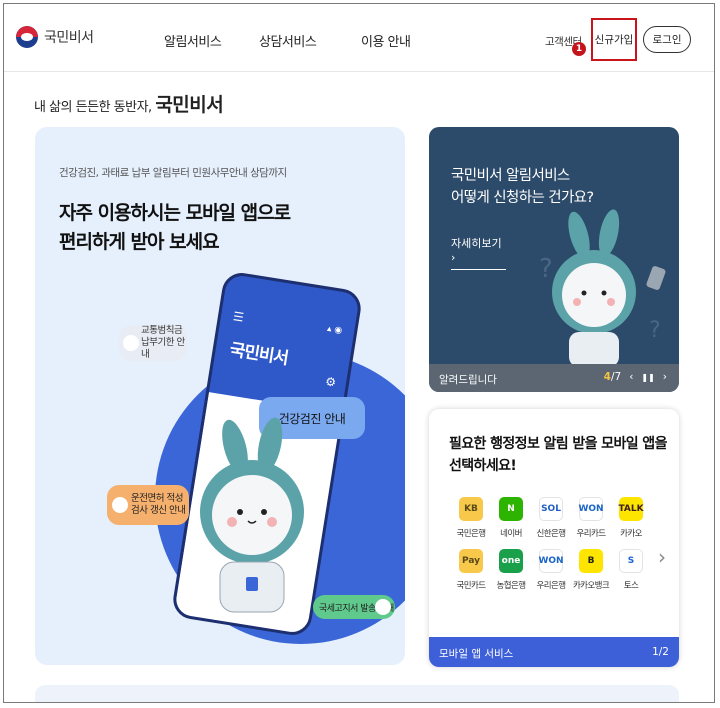 The width and height of the screenshot is (720, 708). What do you see at coordinates (551, 509) in the screenshot?
I see `app-logo-icon: SOL` at bounding box center [551, 509].